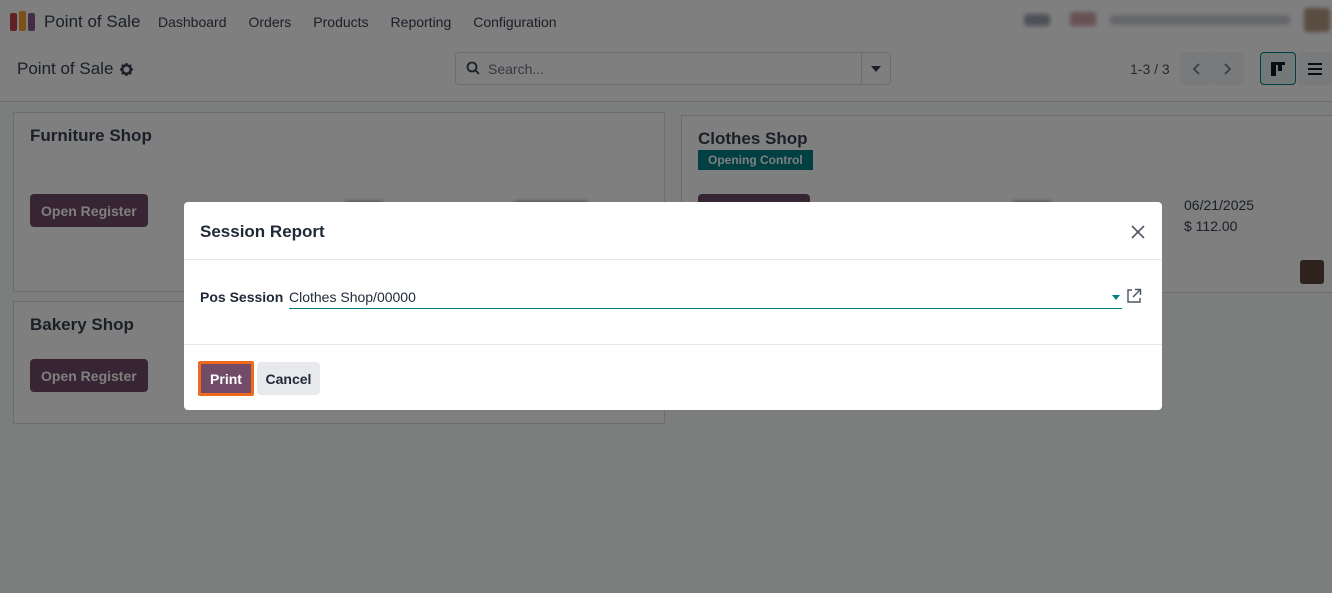 This screenshot has width=1332, height=593. I want to click on external-link-icon, so click(1134, 296).